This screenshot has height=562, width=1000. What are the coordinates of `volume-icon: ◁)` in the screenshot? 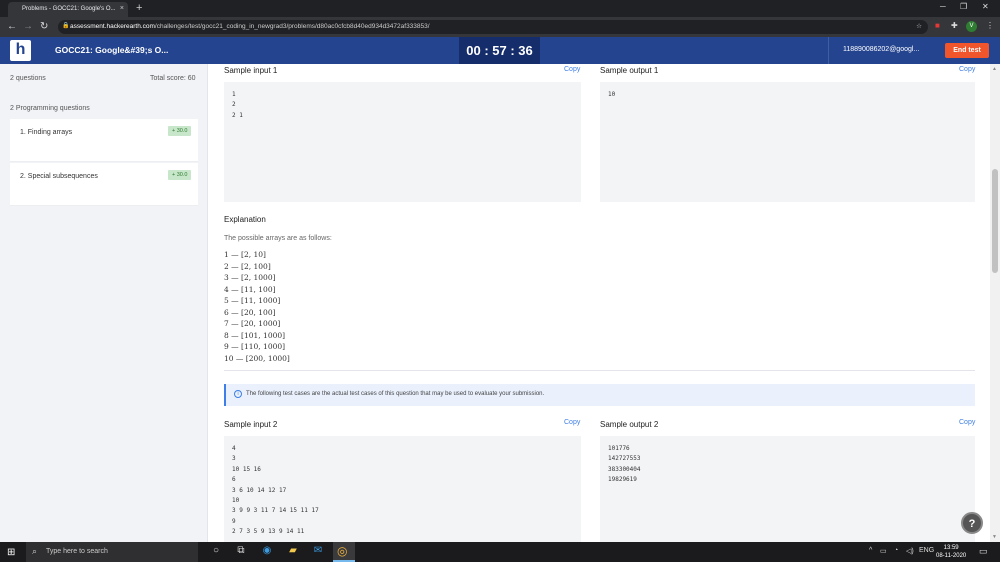 It's located at (910, 551).